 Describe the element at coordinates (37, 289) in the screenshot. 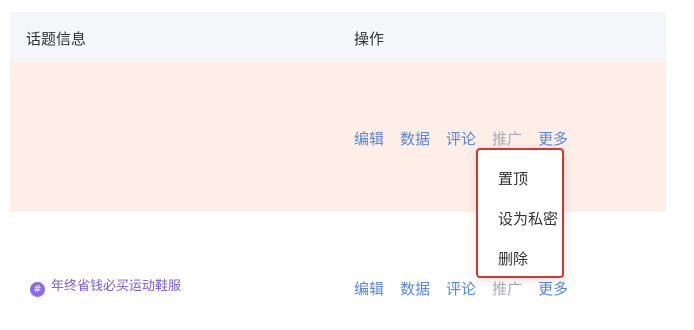

I see `hash-icon: #` at that location.